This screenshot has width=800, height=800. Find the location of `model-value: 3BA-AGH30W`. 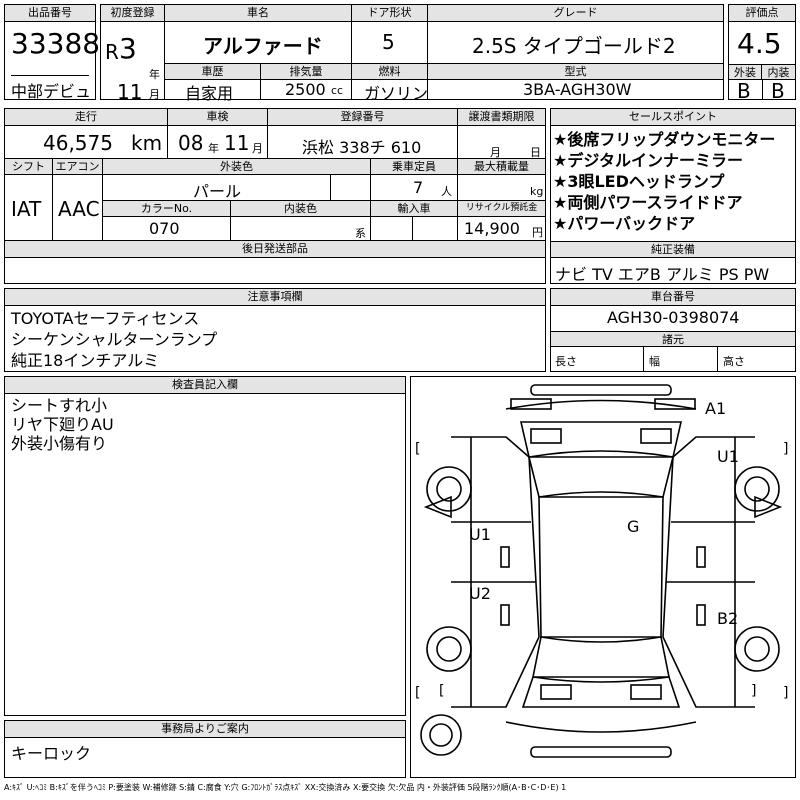

model-value: 3BA-AGH30W is located at coordinates (577, 89).